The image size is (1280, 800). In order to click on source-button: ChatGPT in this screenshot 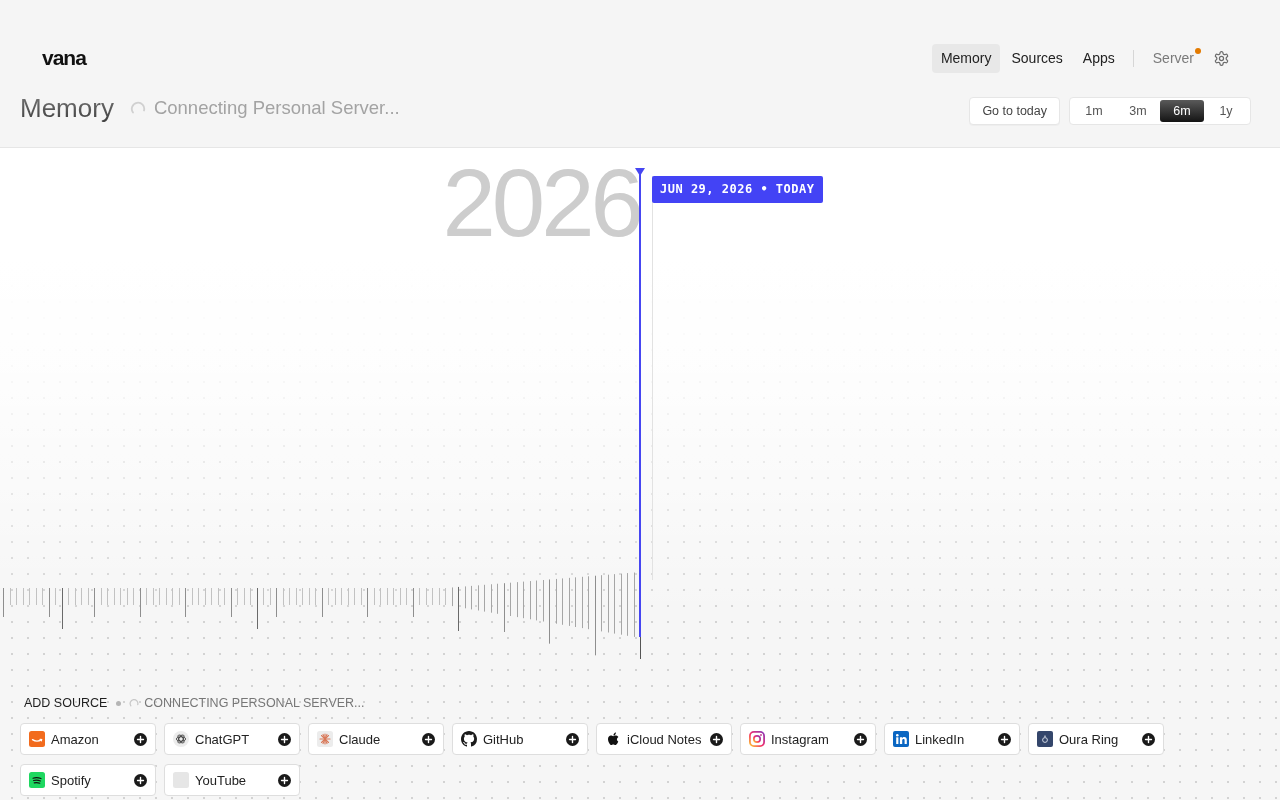, I will do `click(232, 739)`.